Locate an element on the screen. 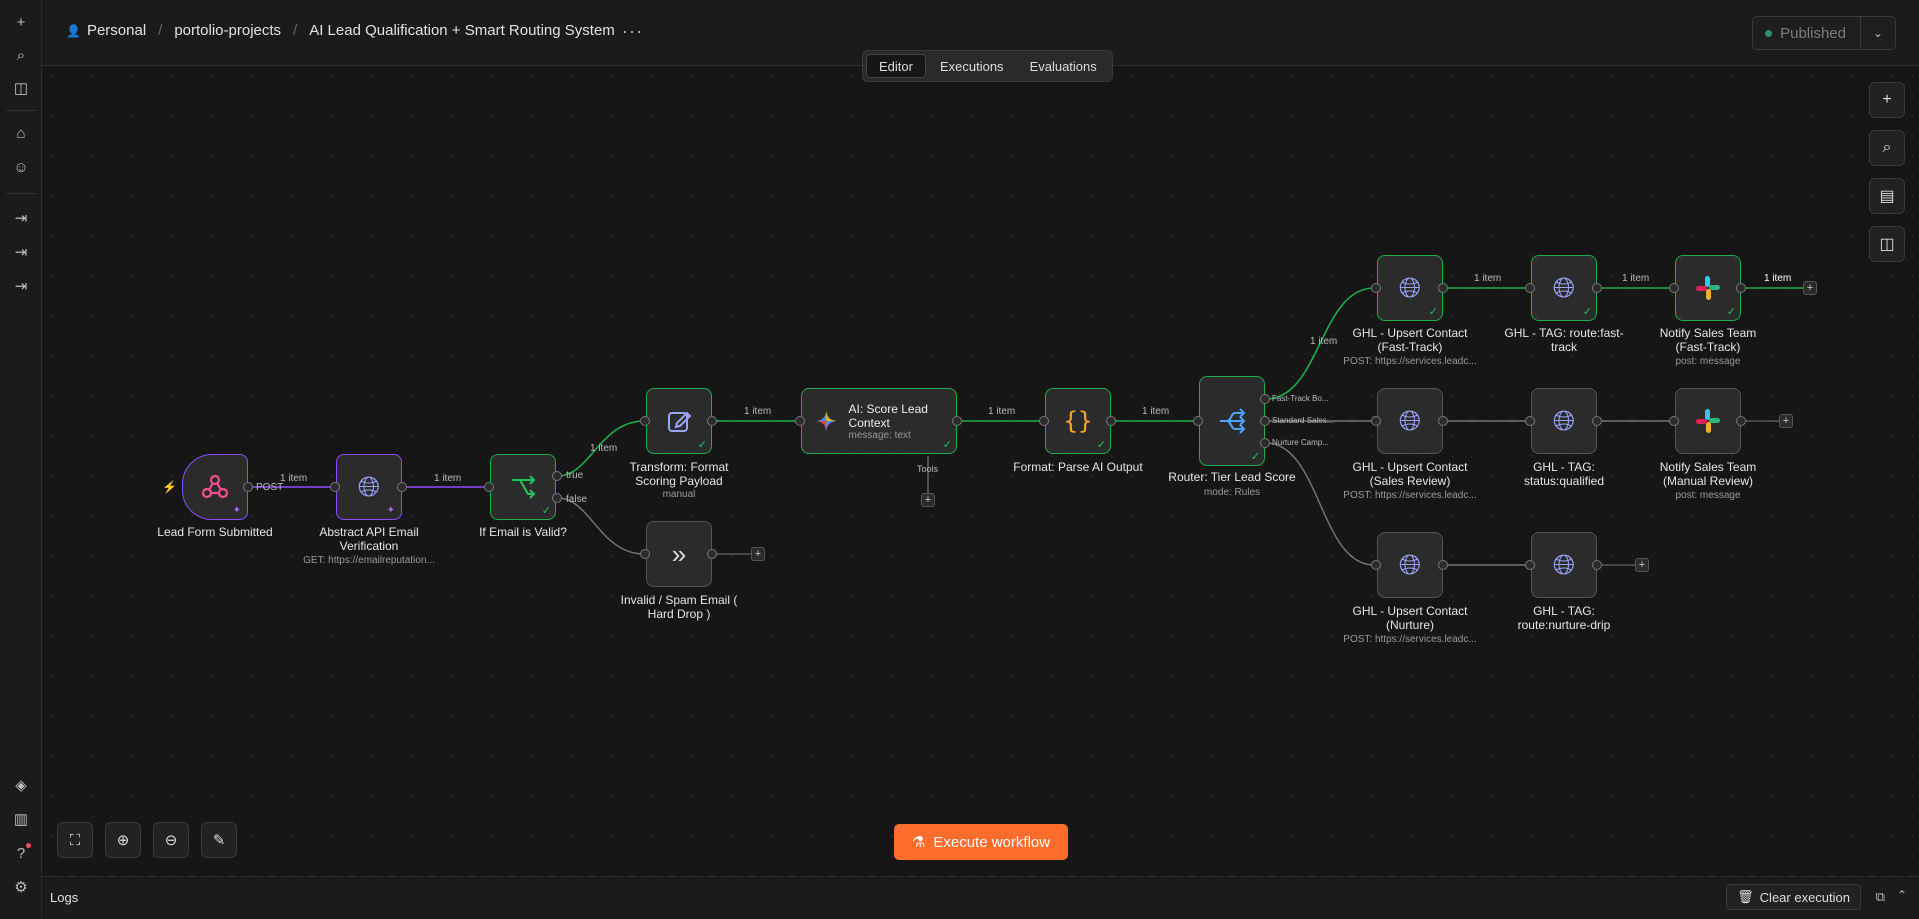  pin-icon: ✦ is located at coordinates (236, 510).